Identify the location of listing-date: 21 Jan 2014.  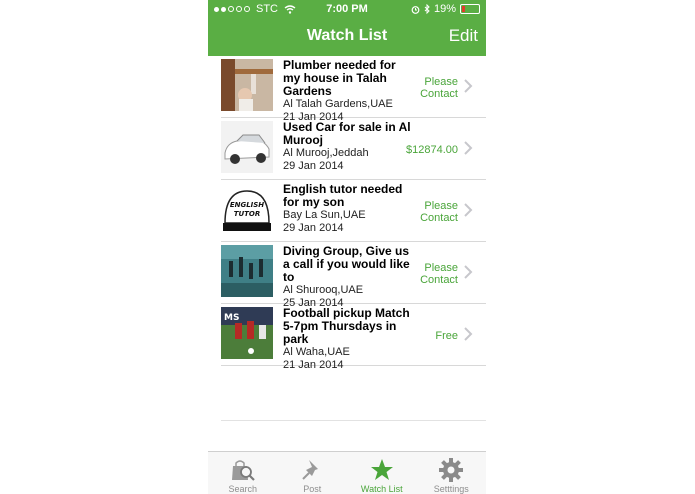
(313, 365).